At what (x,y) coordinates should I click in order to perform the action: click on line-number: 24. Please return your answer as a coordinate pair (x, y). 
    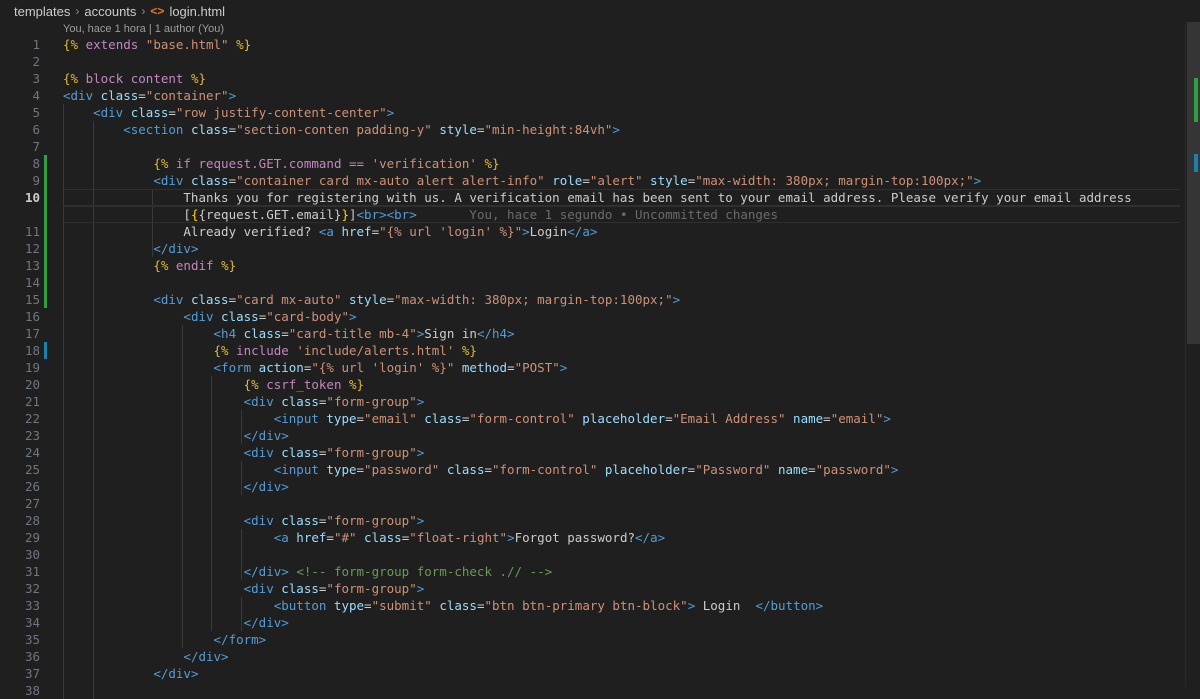
    Looking at the image, I should click on (20, 452).